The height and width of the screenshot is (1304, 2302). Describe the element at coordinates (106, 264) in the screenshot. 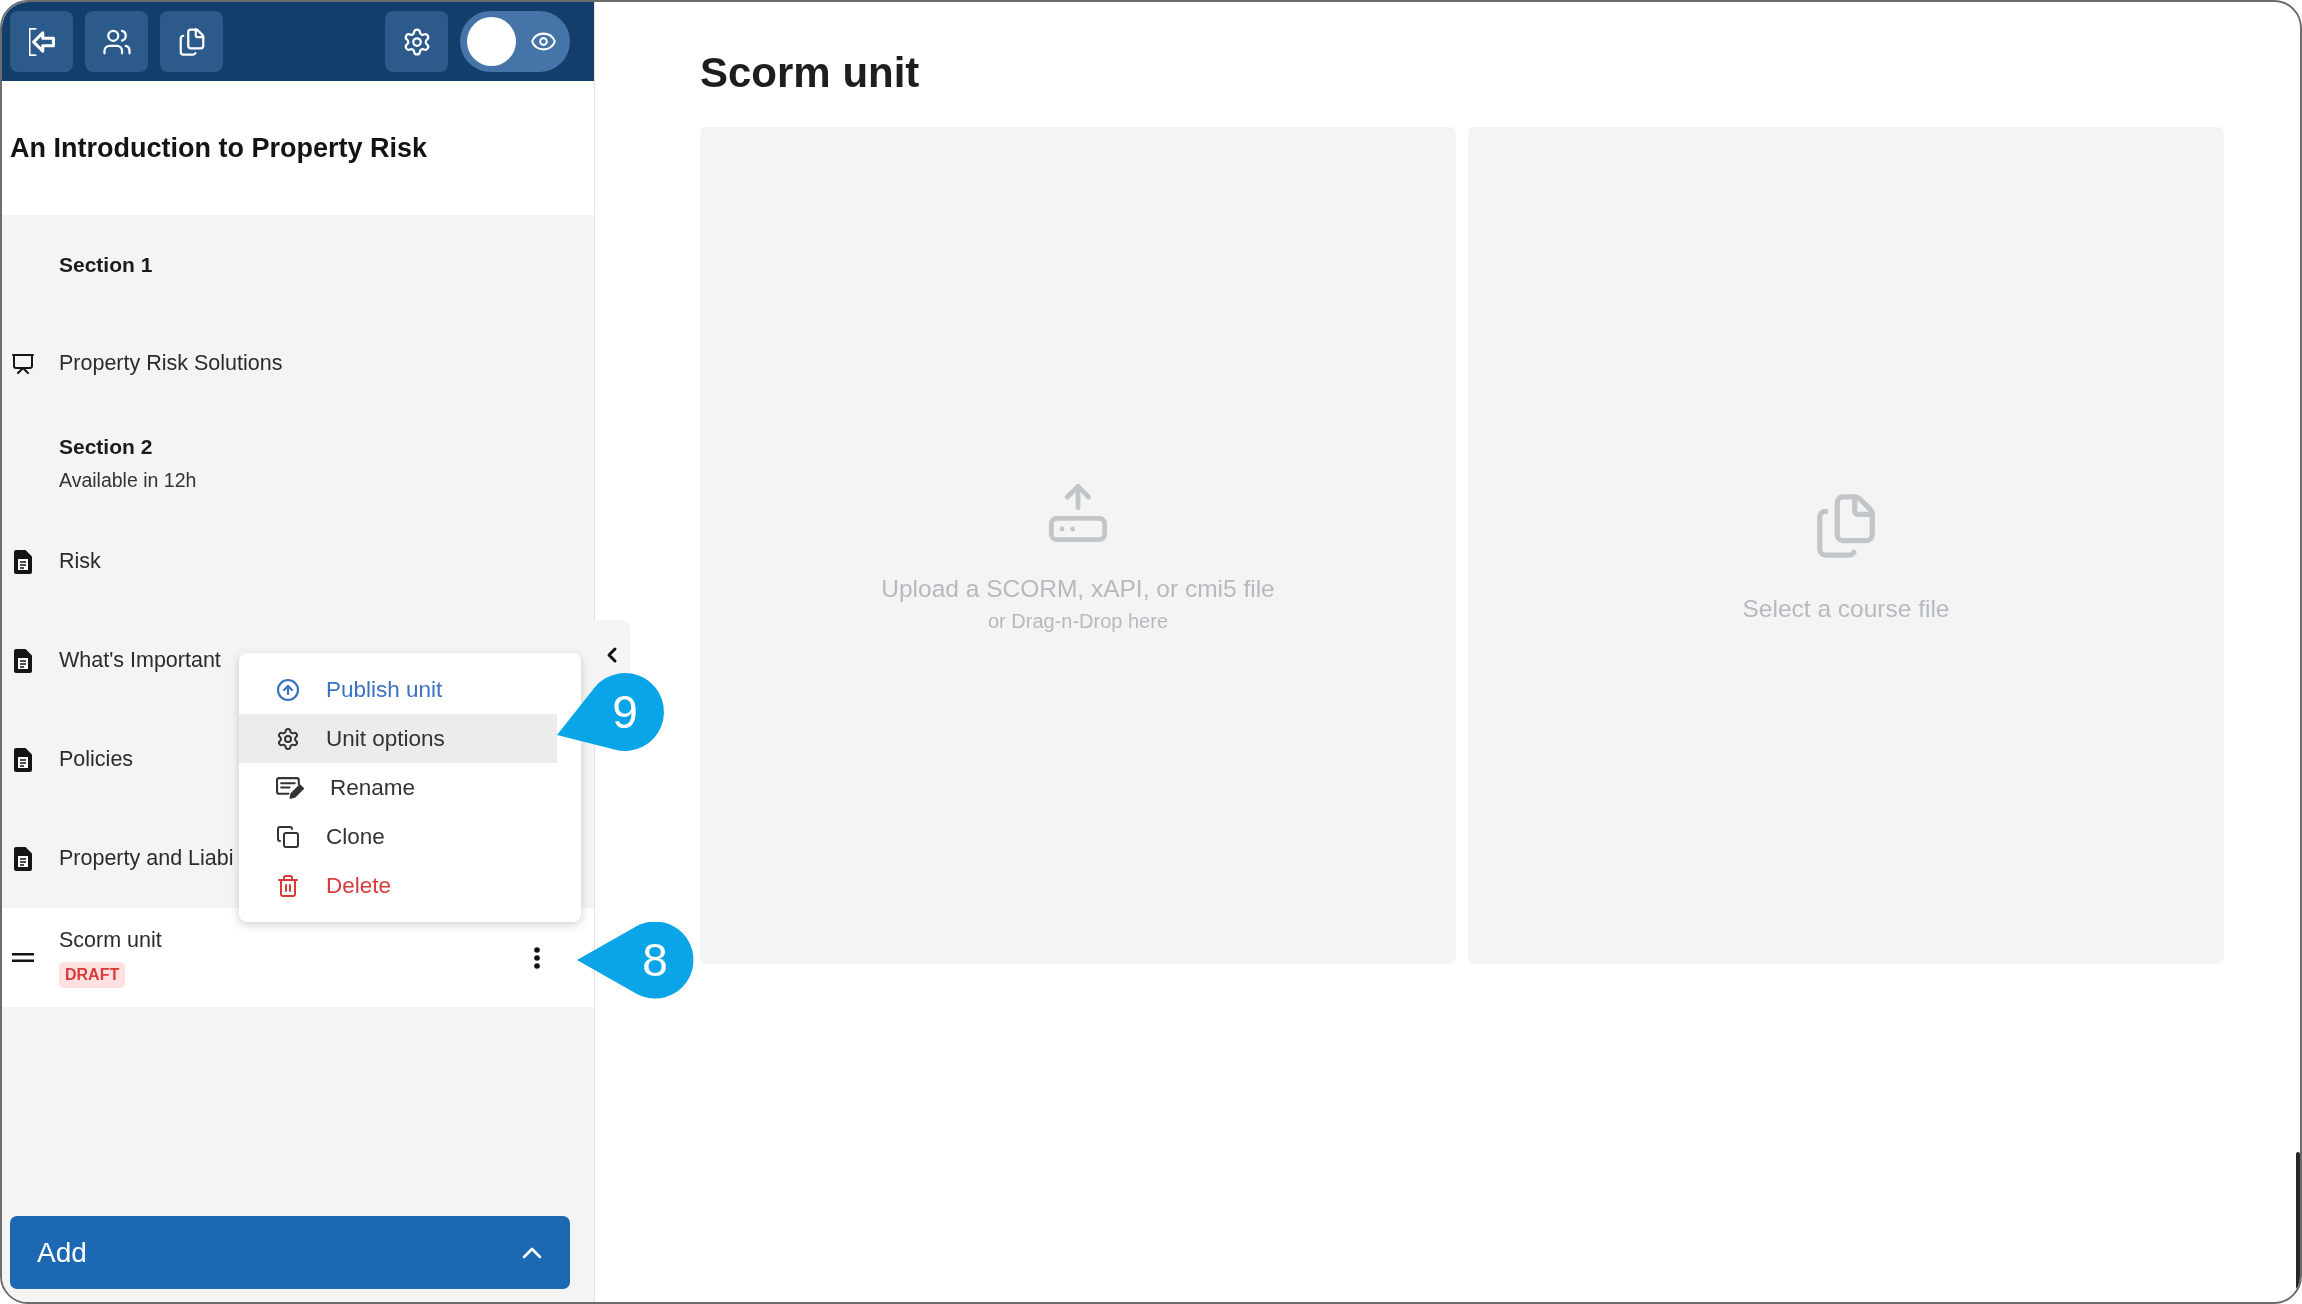

I see `section-title: Section 1` at that location.